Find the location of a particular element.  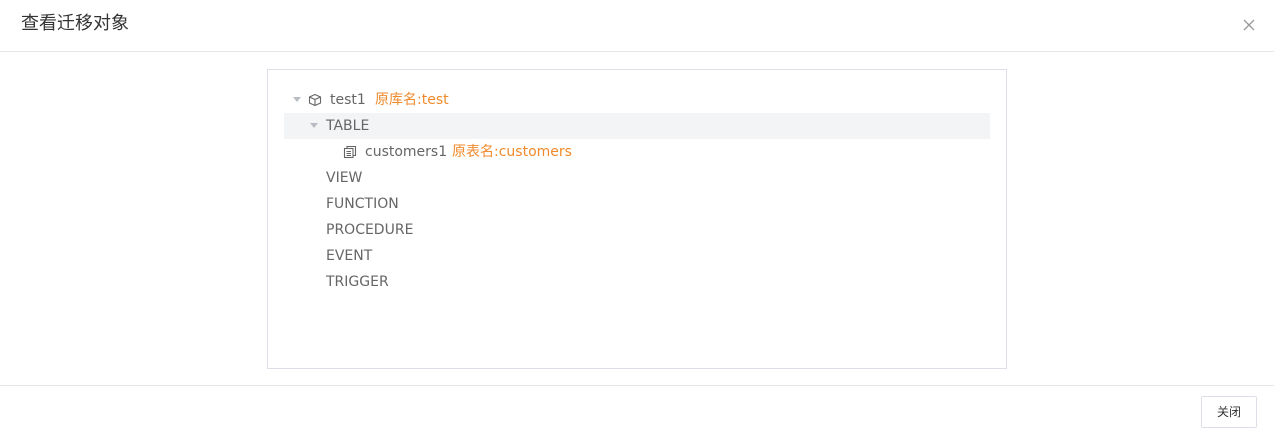

tree-node-trigger: TRIGGER is located at coordinates (637, 282).